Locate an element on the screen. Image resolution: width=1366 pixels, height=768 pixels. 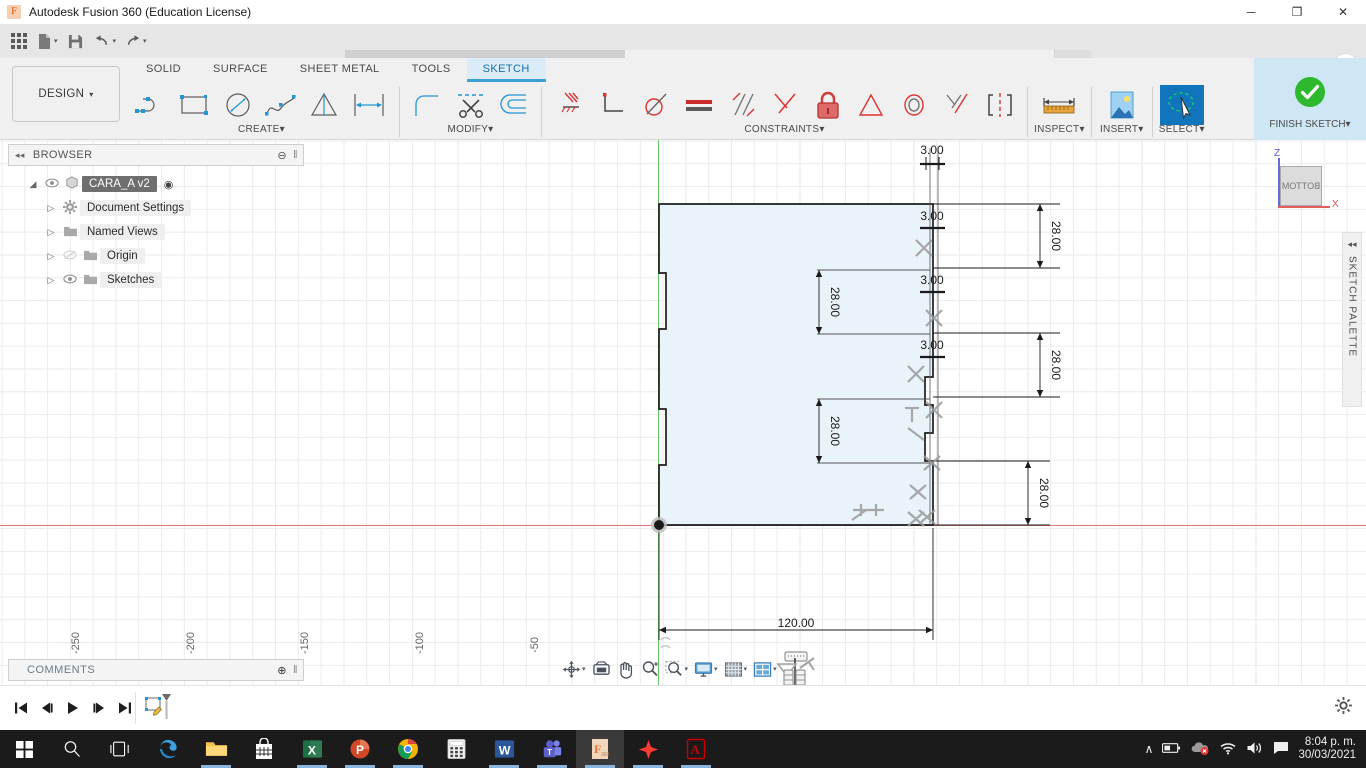
lock-constraint-icon is located at coordinates (827, 105).